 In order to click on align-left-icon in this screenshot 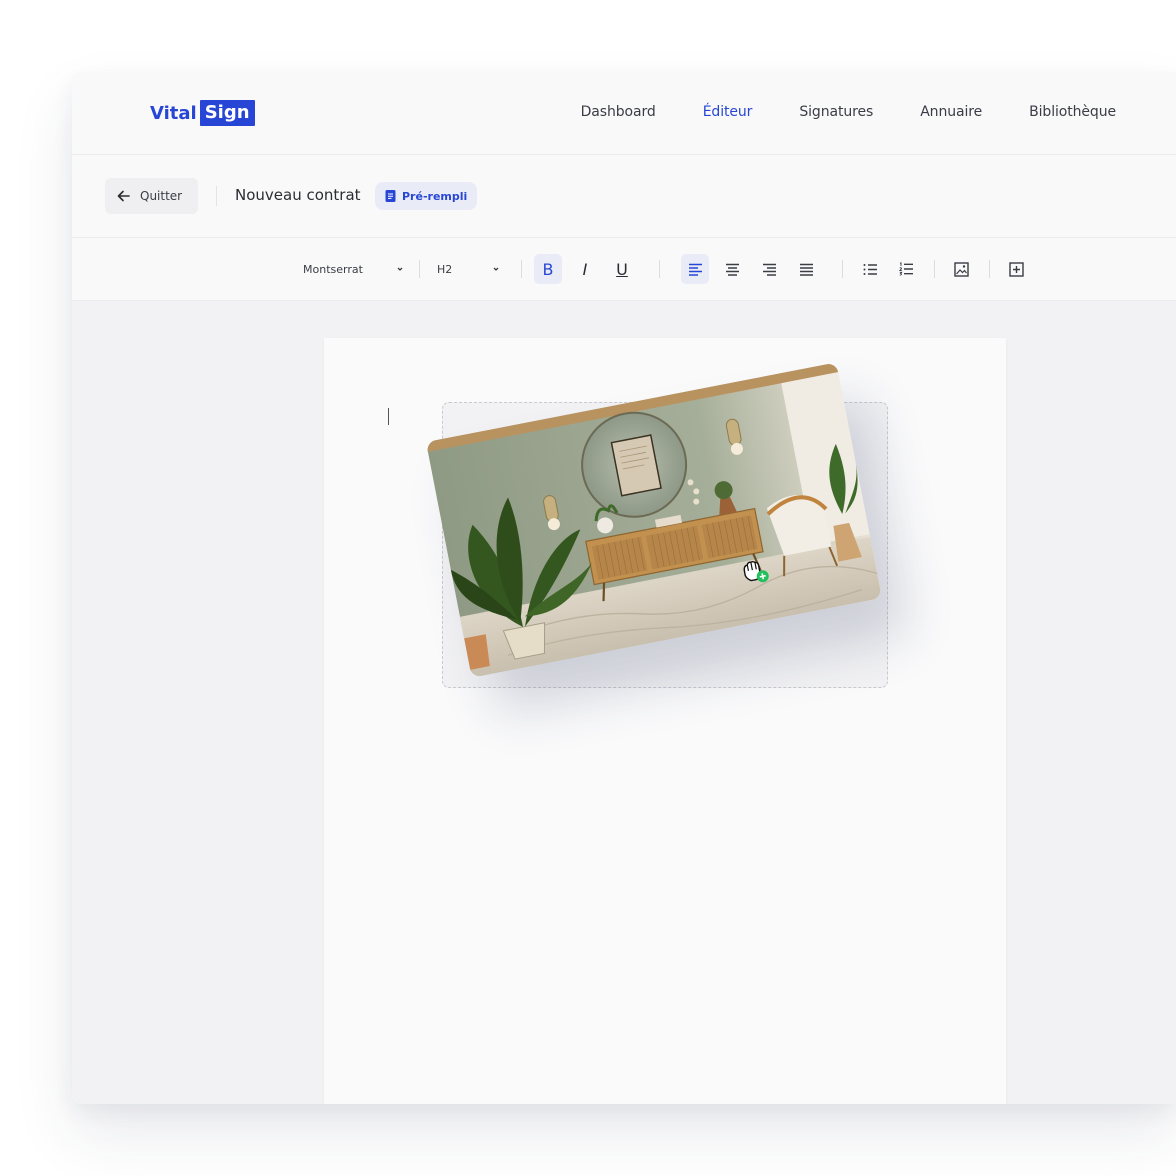, I will do `click(695, 269)`.